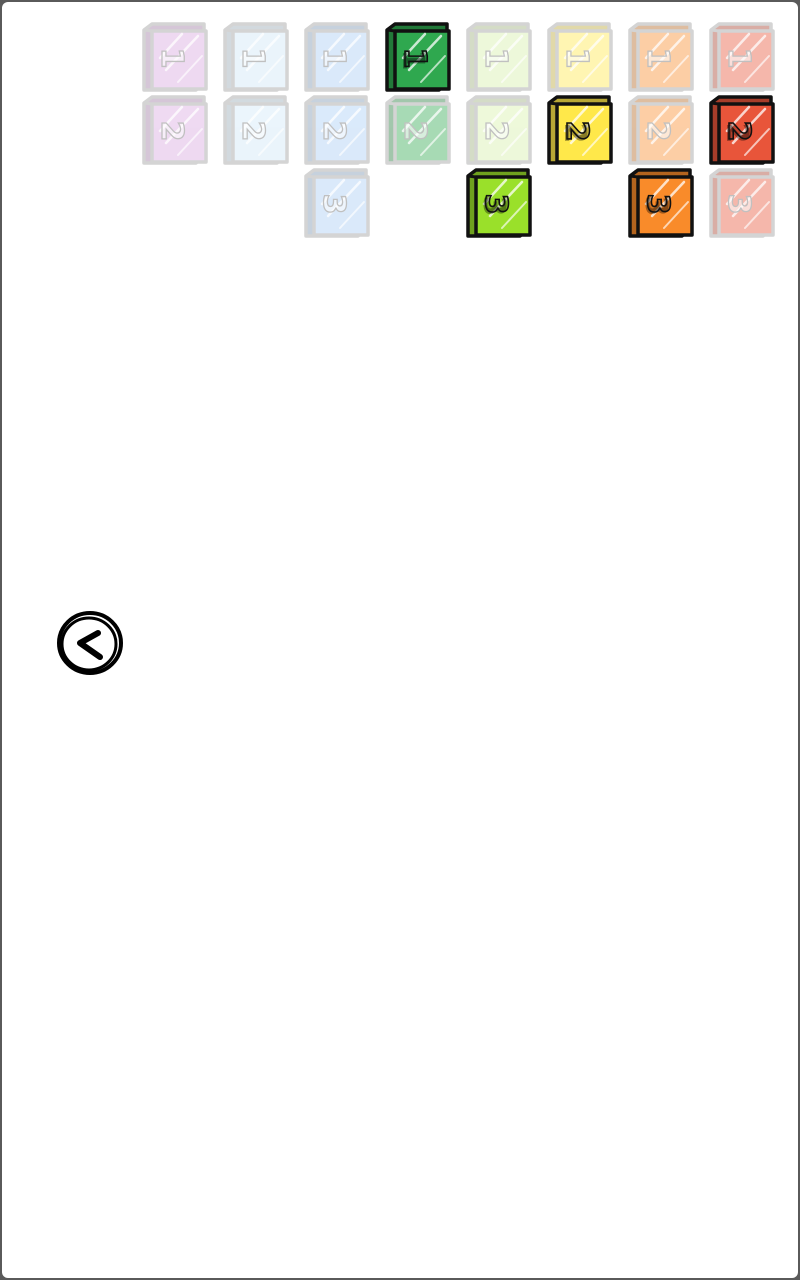 The image size is (800, 1280). I want to click on back-arrow-icon, so click(90, 643).